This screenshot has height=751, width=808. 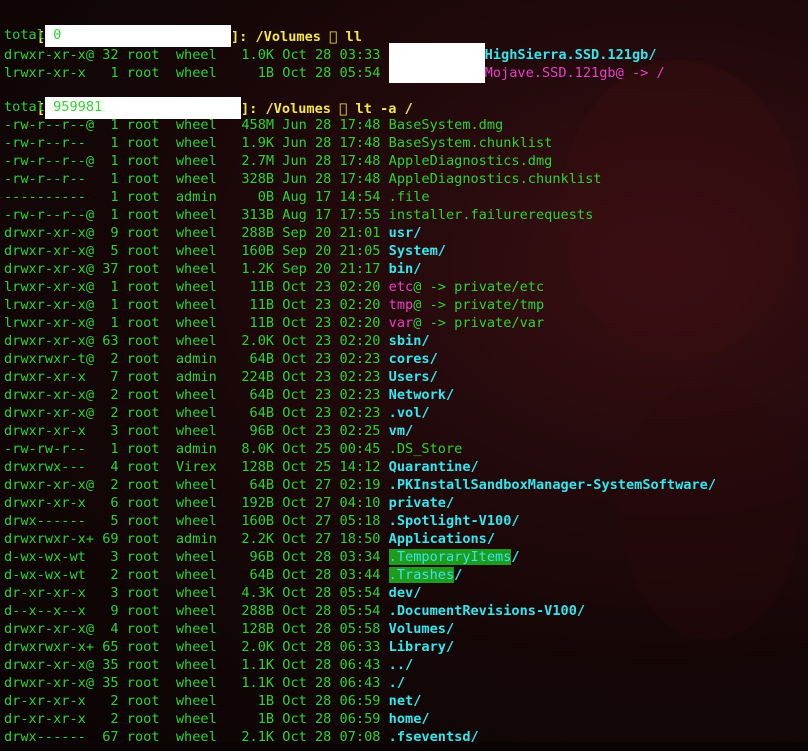 I want to click on file-name: Users/, so click(x=413, y=377).